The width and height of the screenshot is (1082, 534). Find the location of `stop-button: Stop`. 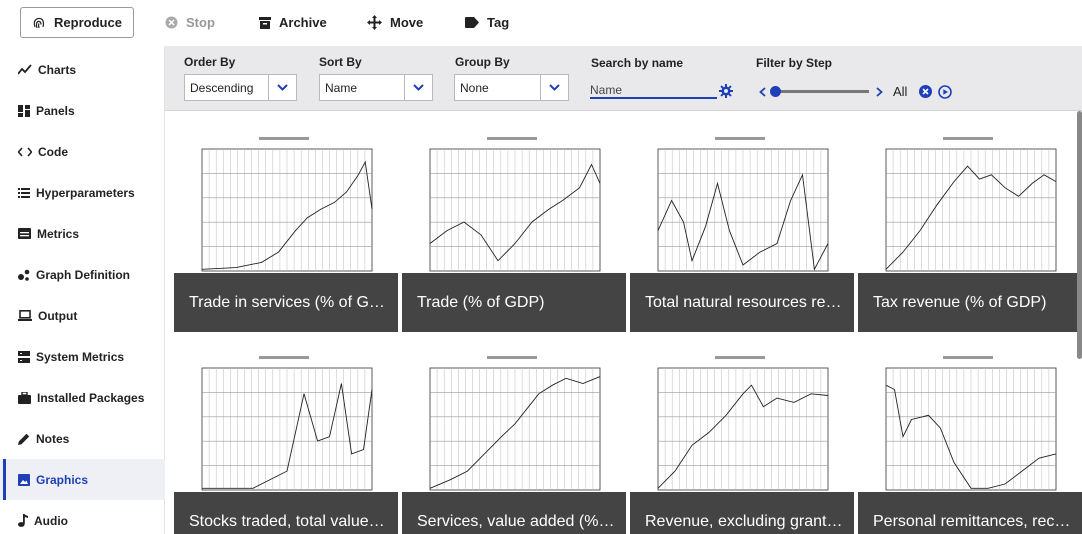

stop-button: Stop is located at coordinates (190, 22).